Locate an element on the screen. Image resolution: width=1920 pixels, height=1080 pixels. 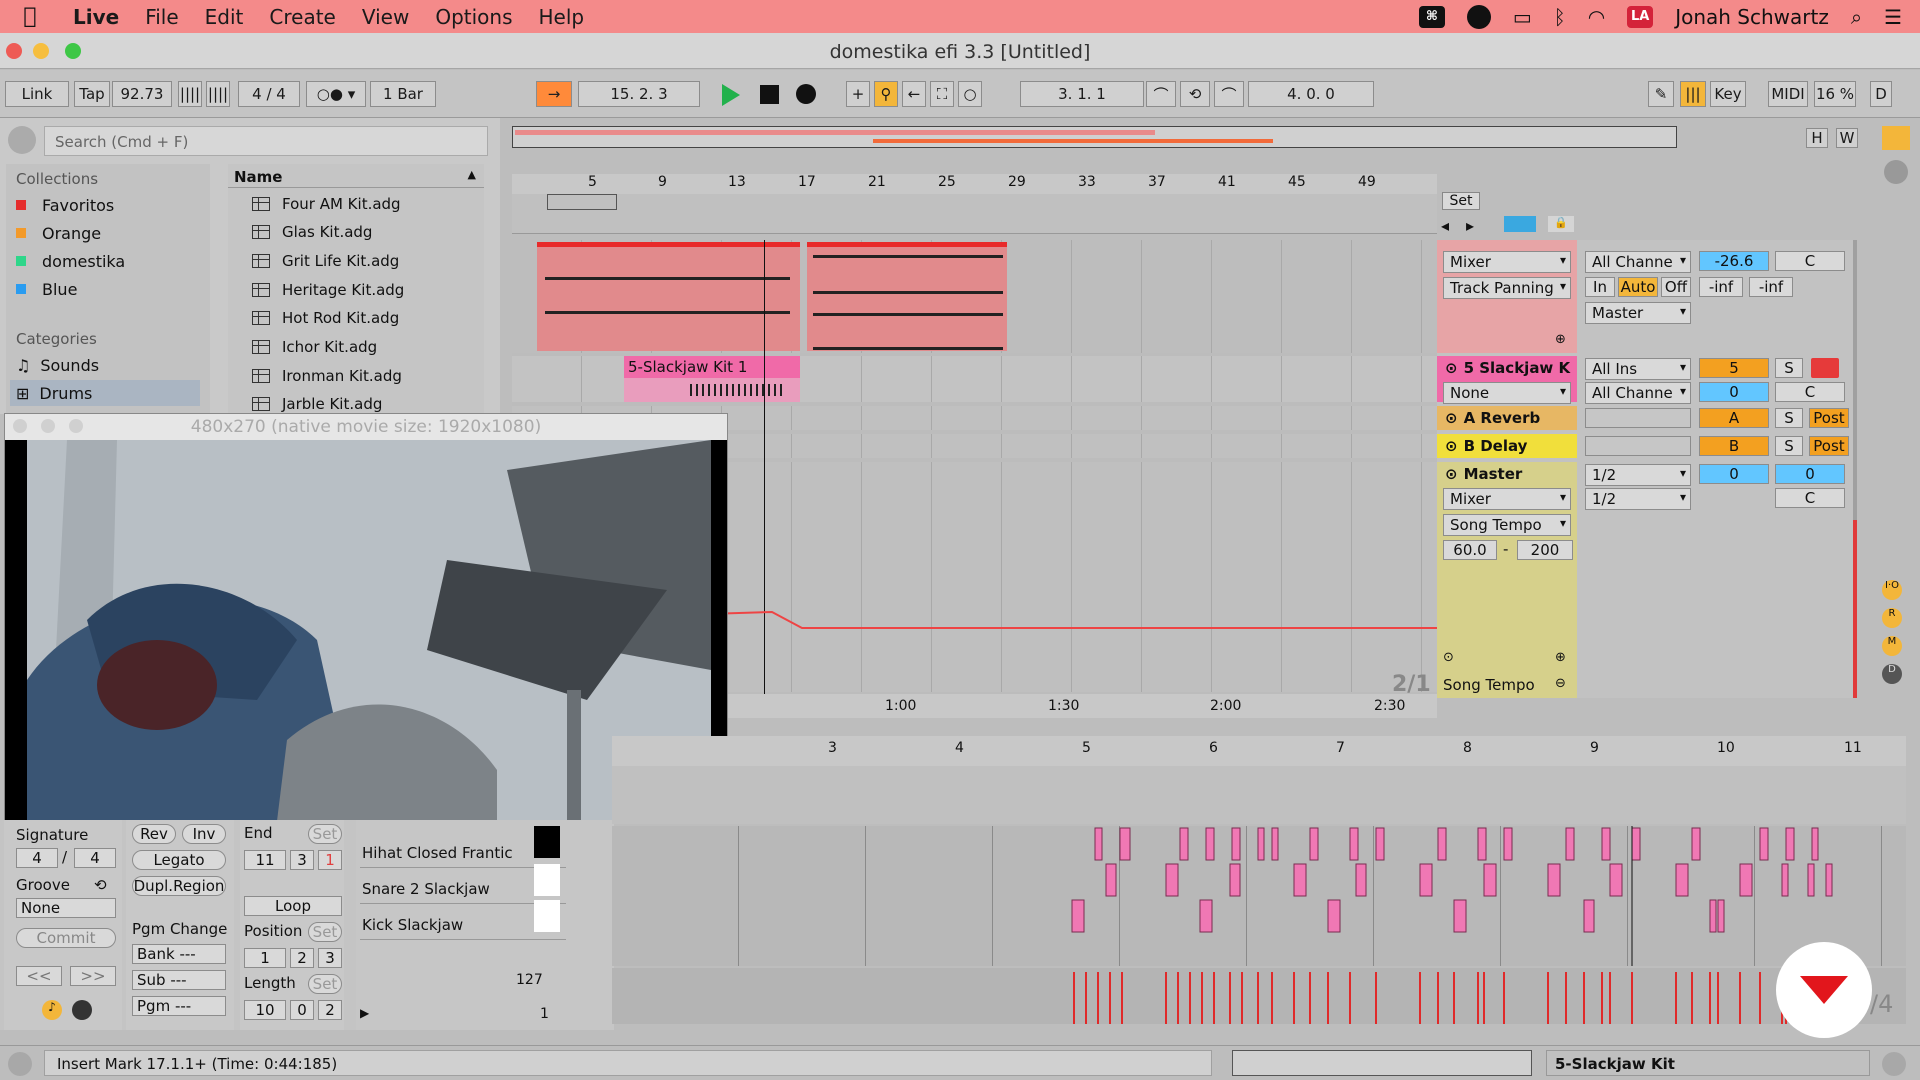
track-pan: C is located at coordinates (1810, 392).